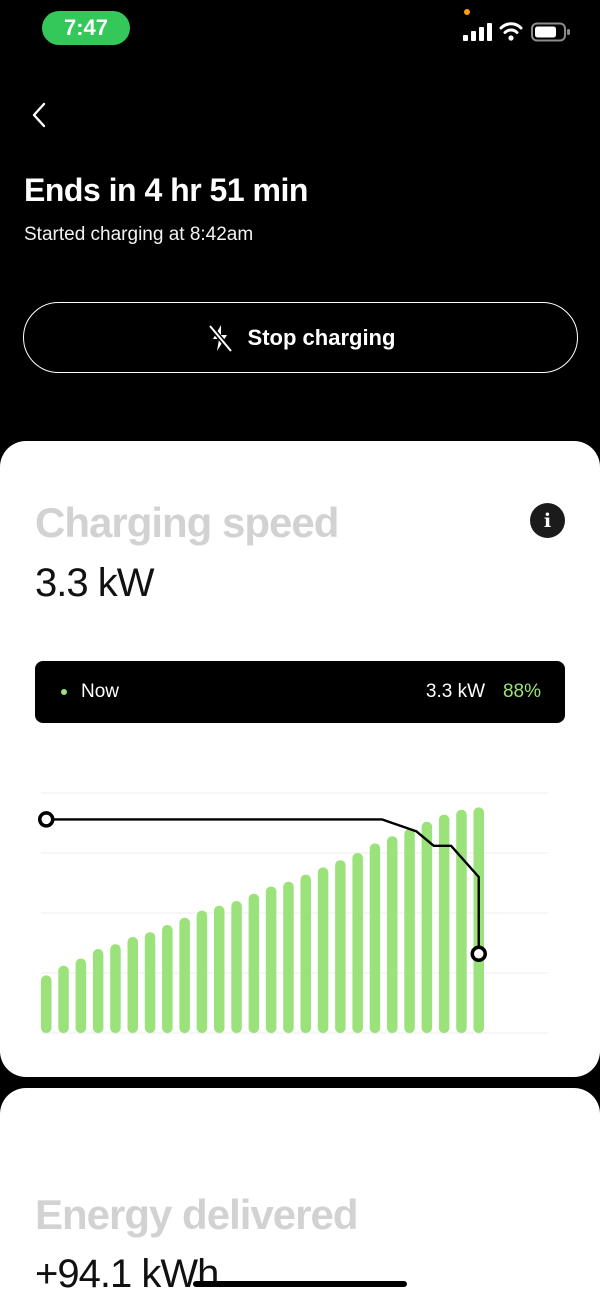 The width and height of the screenshot is (600, 1300). What do you see at coordinates (321, 337) in the screenshot?
I see `stop-charging-label: Stop charging` at bounding box center [321, 337].